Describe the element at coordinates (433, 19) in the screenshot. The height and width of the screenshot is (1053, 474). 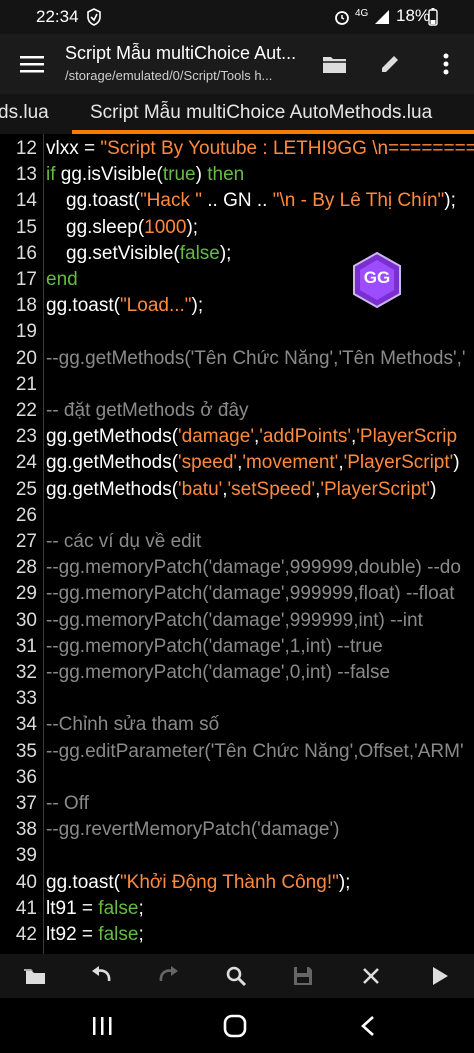
I see `battery-icon` at that location.